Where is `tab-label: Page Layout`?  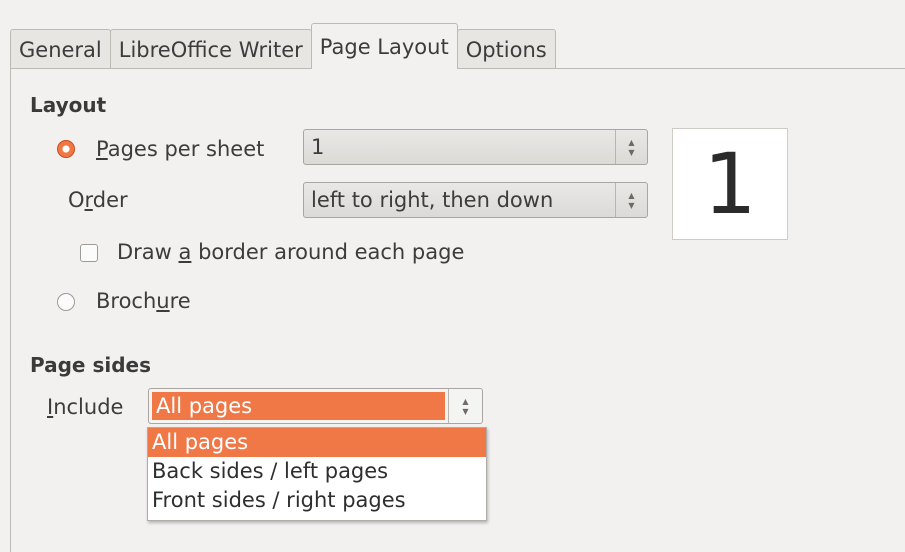
tab-label: Page Layout is located at coordinates (384, 46).